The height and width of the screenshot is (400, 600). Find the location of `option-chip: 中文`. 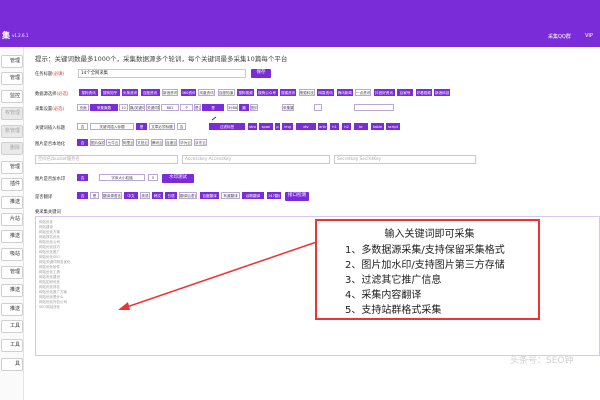

option-chip: 中文 is located at coordinates (131, 195).